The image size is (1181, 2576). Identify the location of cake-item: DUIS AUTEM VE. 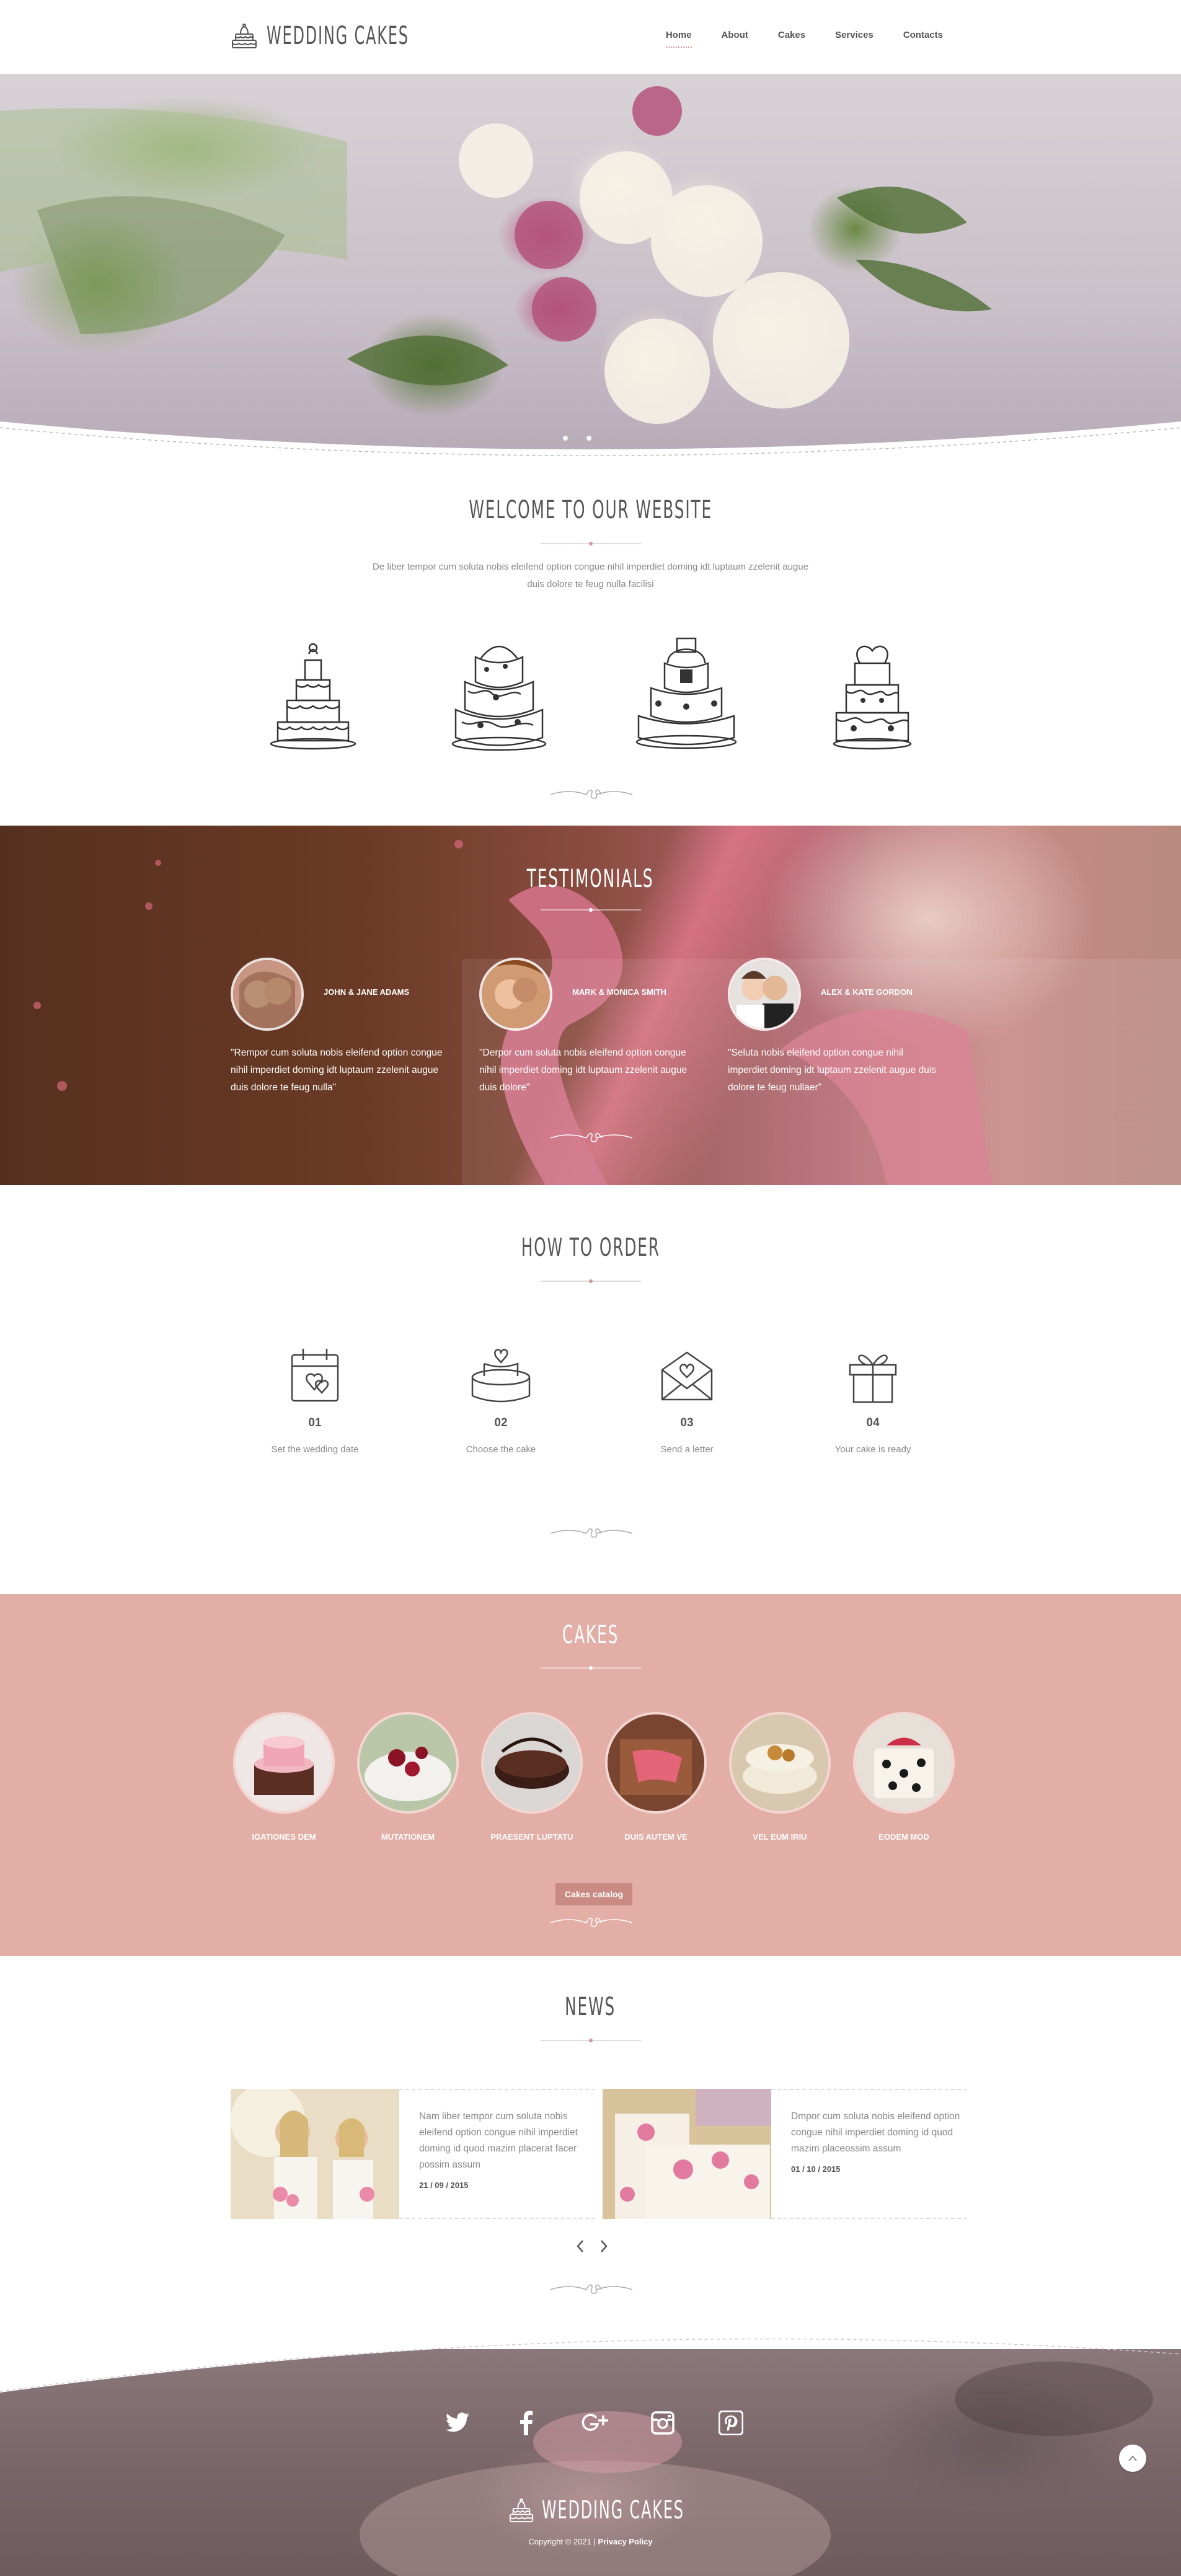
(656, 1777).